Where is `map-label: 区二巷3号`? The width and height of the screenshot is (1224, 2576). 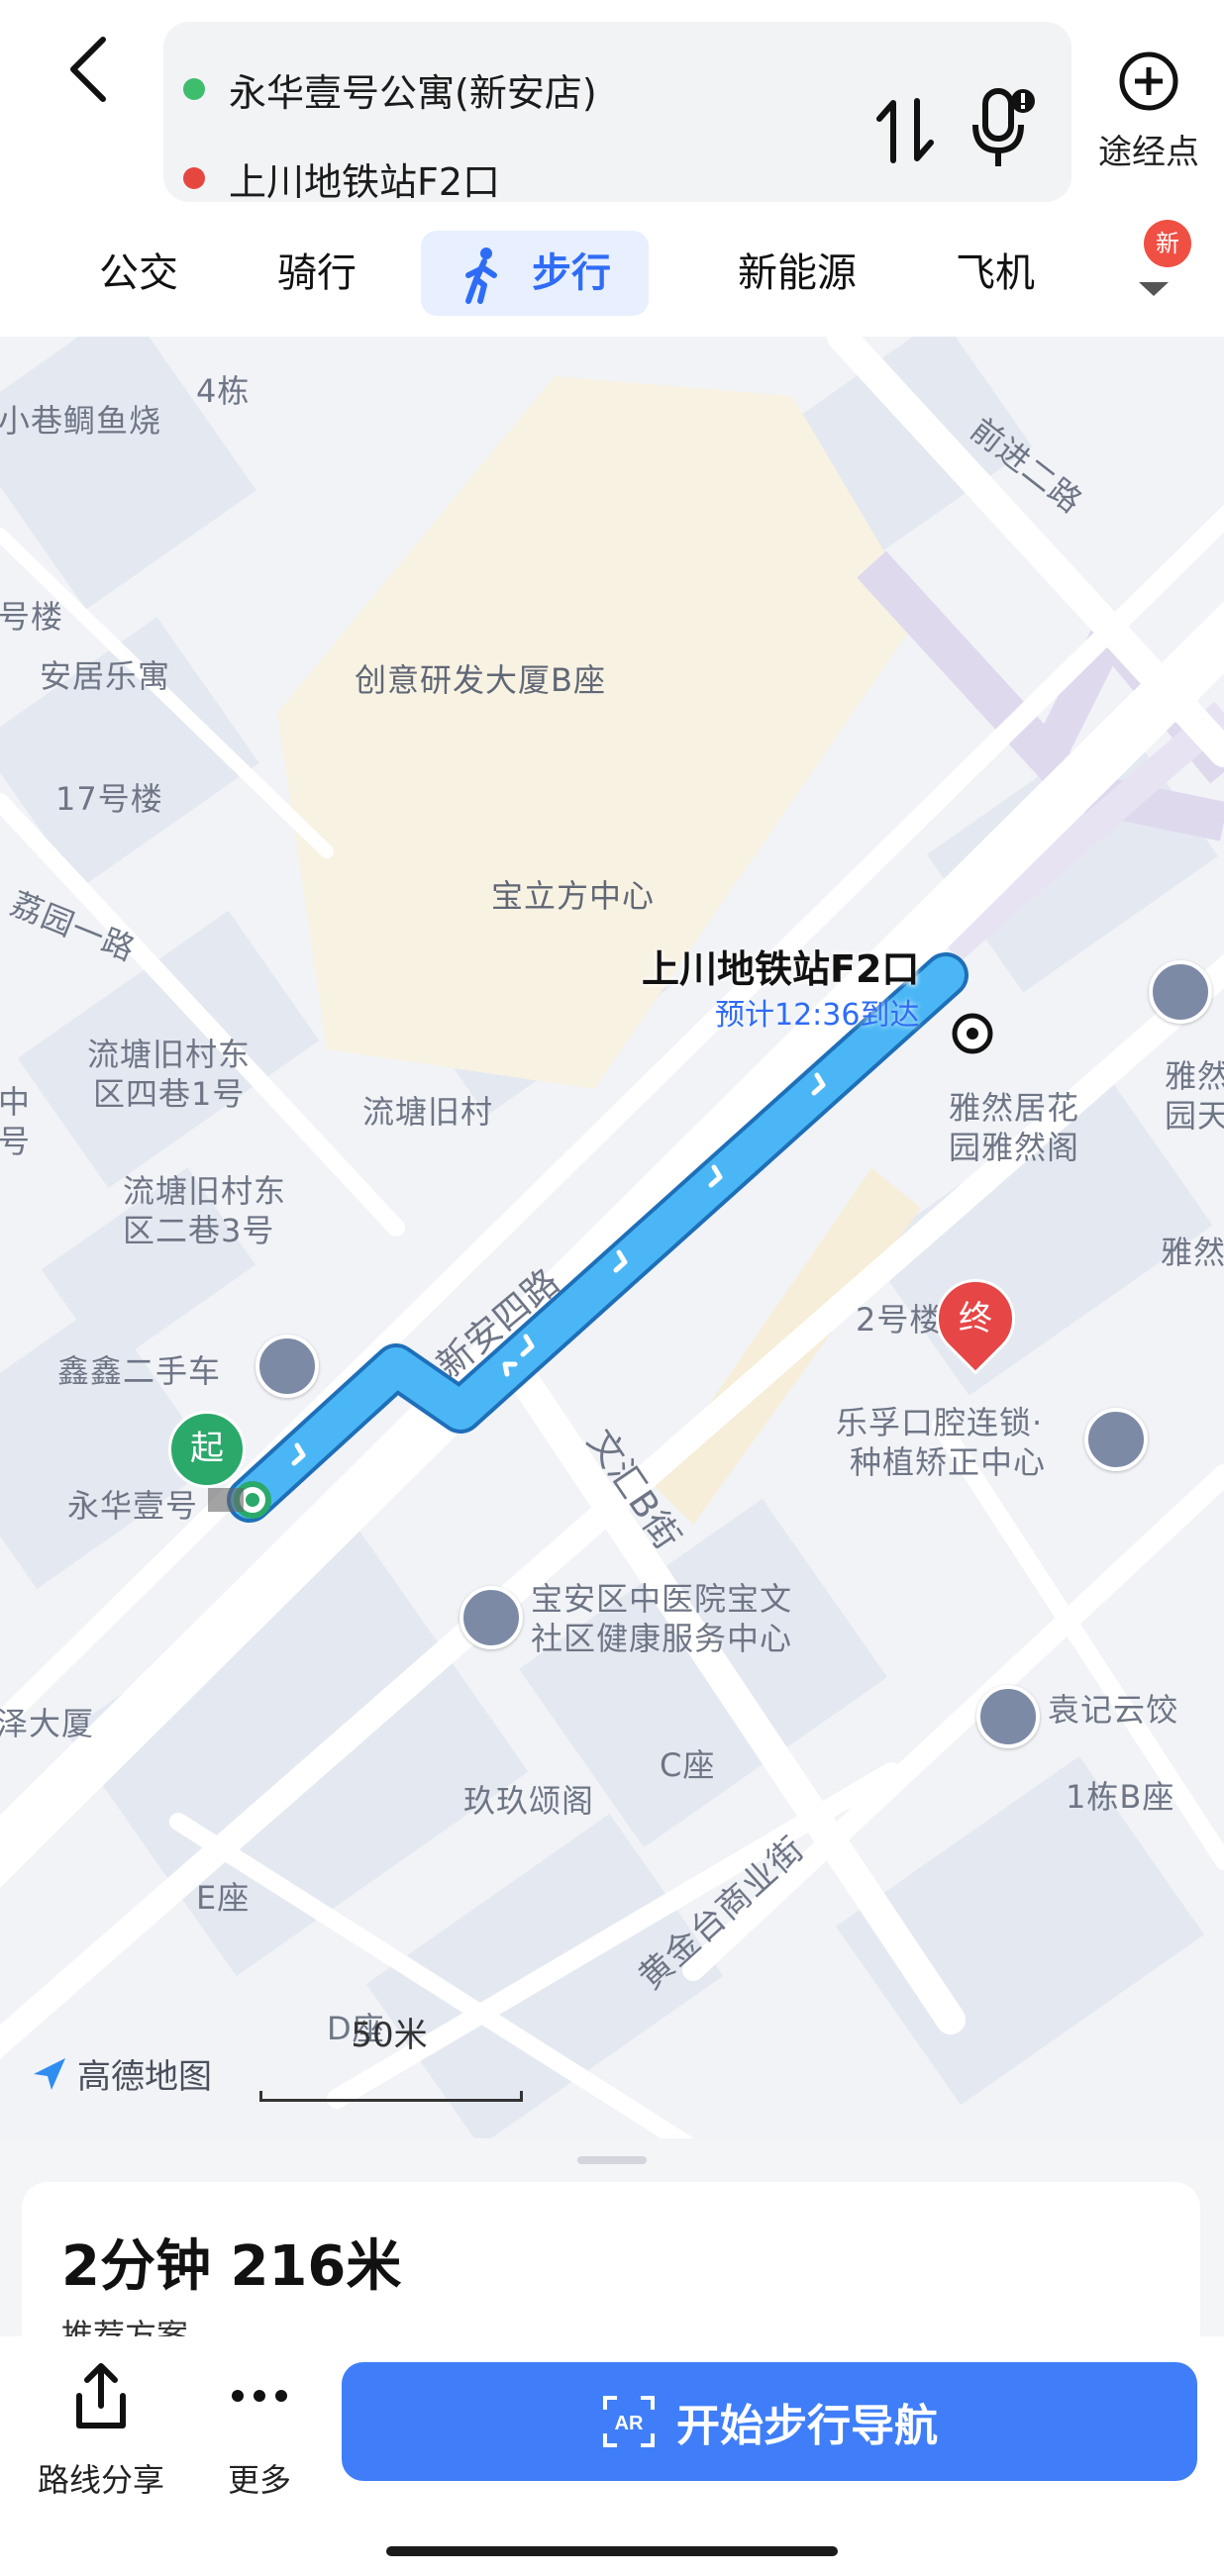 map-label: 区二巷3号 is located at coordinates (199, 1230).